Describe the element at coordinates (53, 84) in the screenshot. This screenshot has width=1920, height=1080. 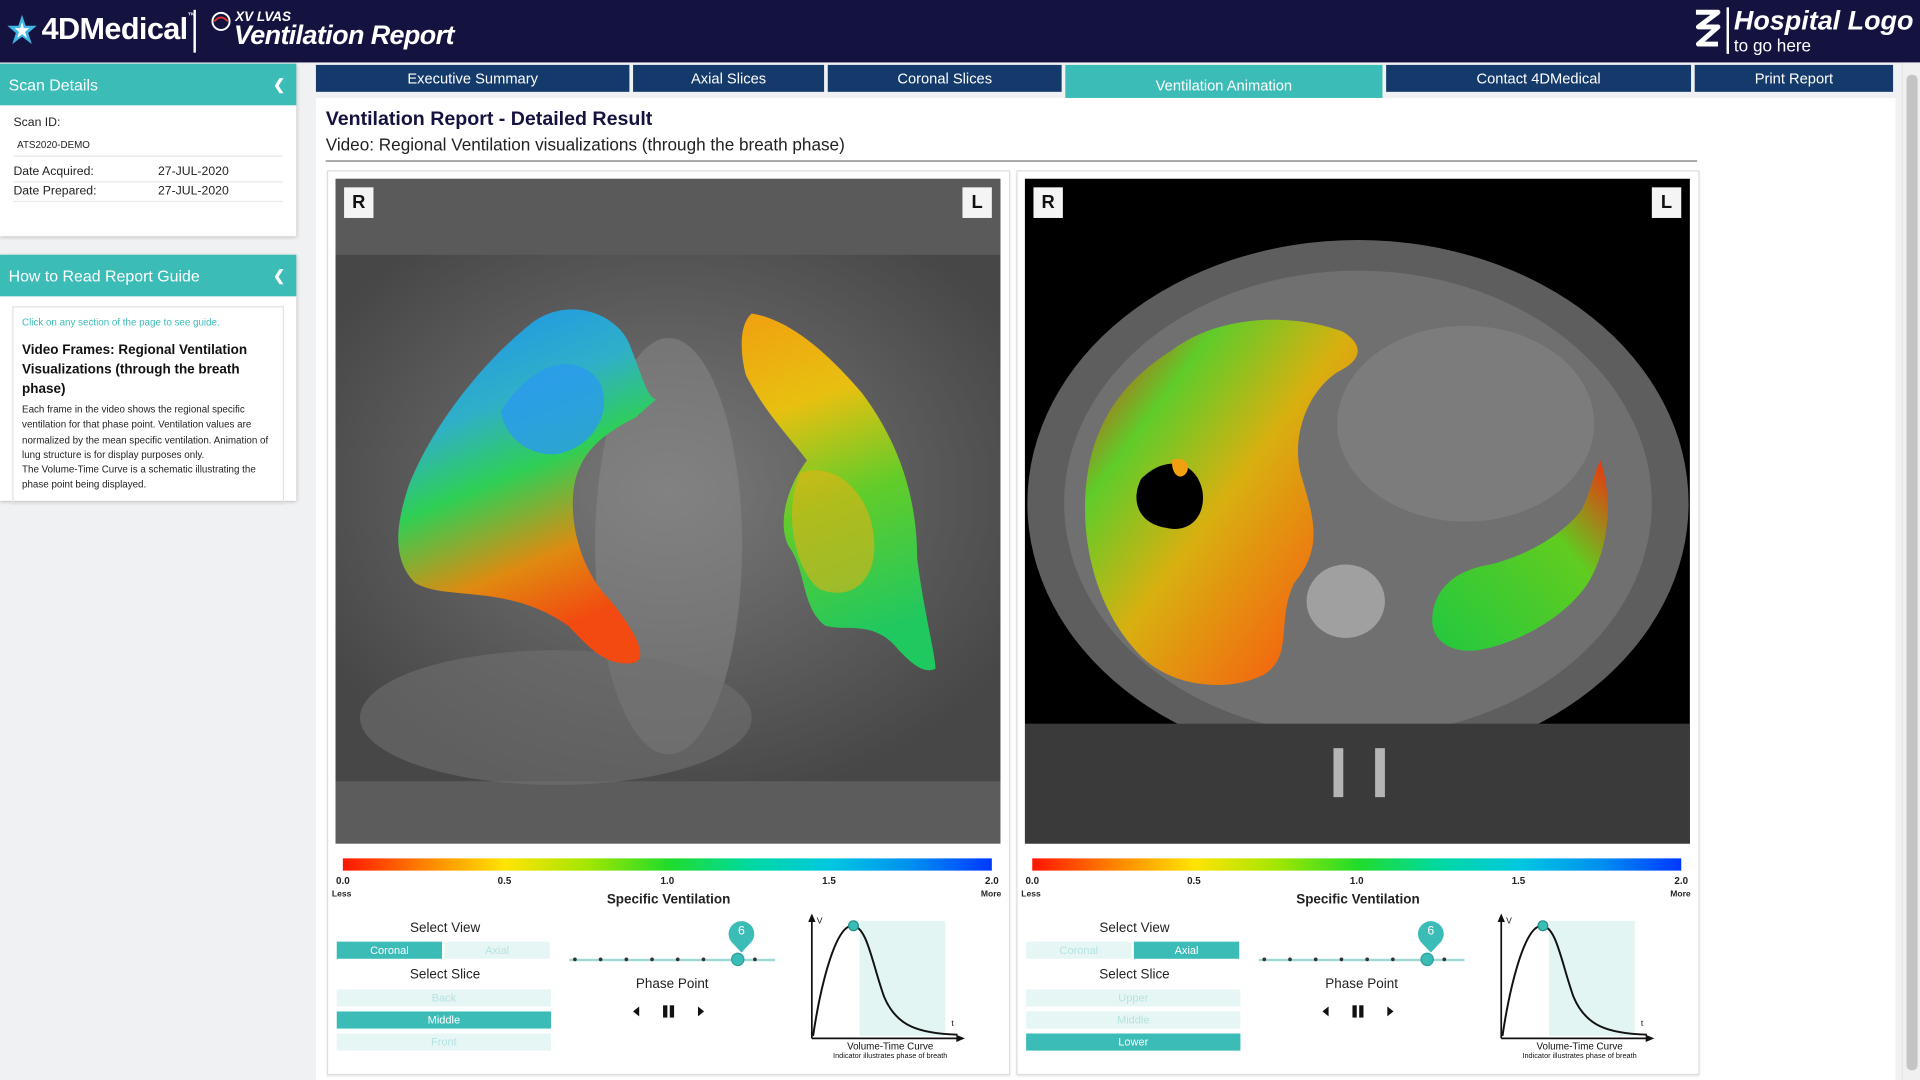
I see `scan-details-title: Scan Details` at that location.